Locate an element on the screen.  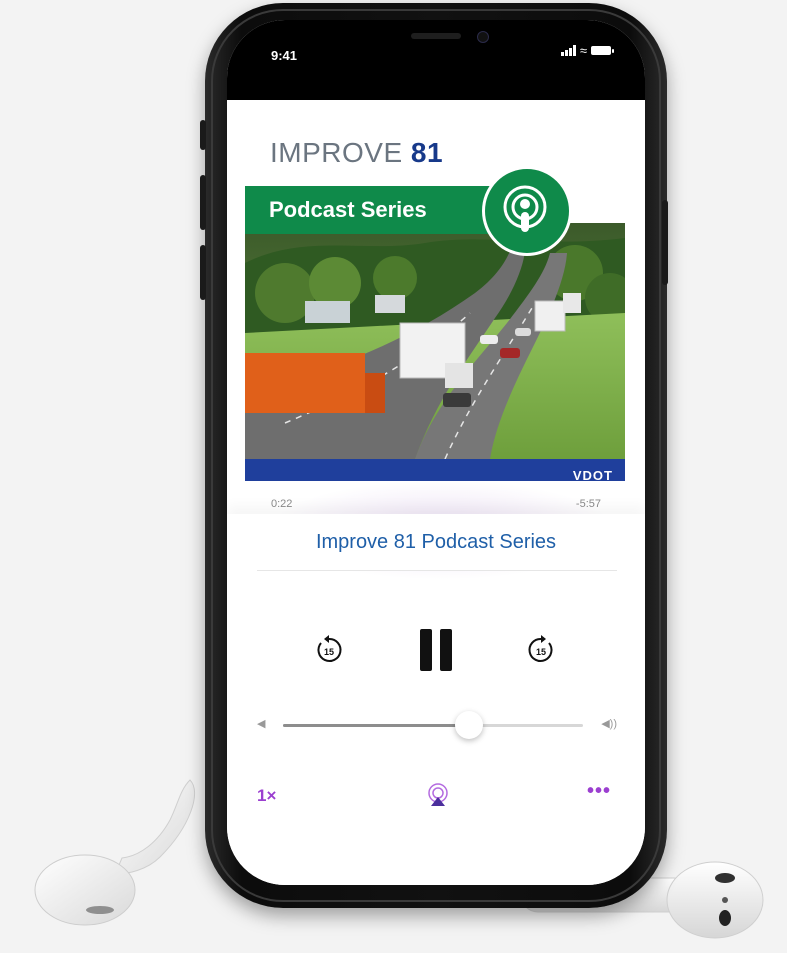
vdot-logo: VDOT is located at coordinates (592, 474).